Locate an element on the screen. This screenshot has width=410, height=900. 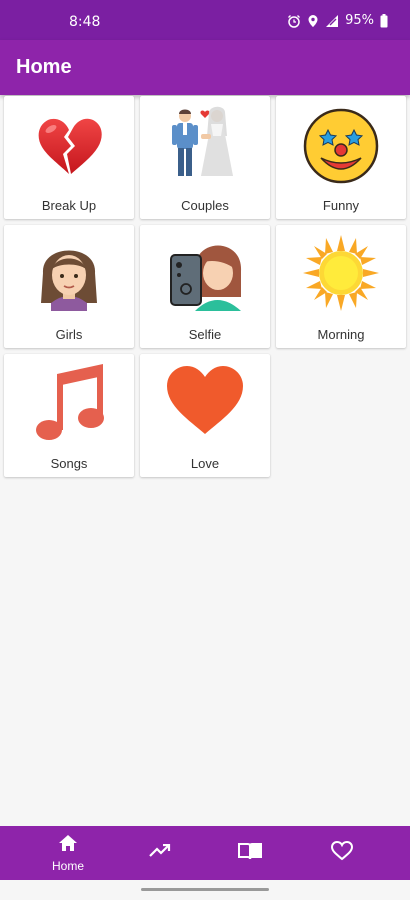
category-card-funny: Funny is located at coordinates (341, 157).